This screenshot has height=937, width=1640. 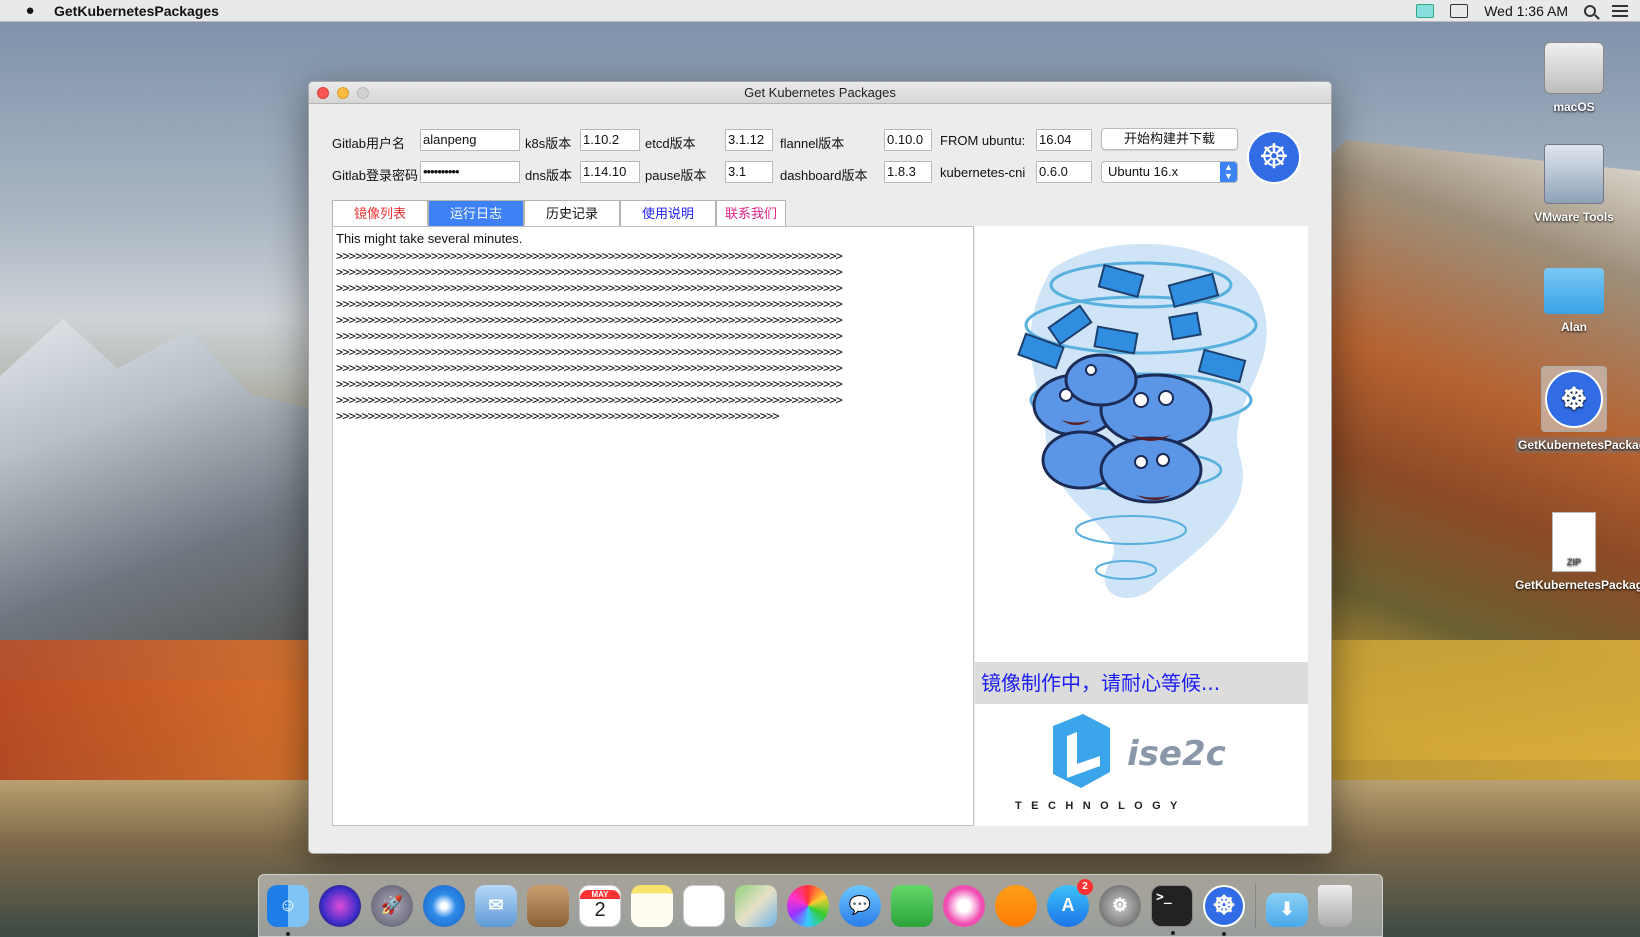 I want to click on maps-icon, so click(x=756, y=905).